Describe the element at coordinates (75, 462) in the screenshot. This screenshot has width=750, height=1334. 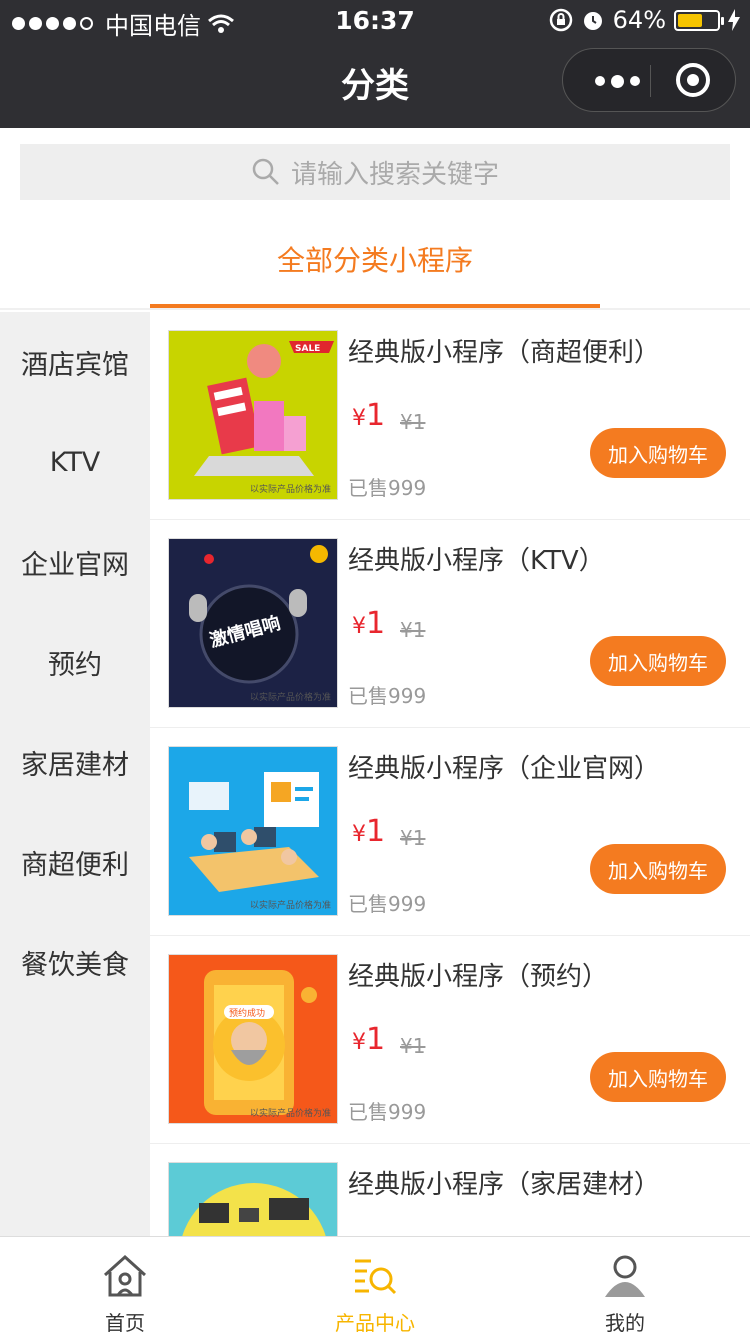
I see `sidebar-item-ktv: KTV` at that location.